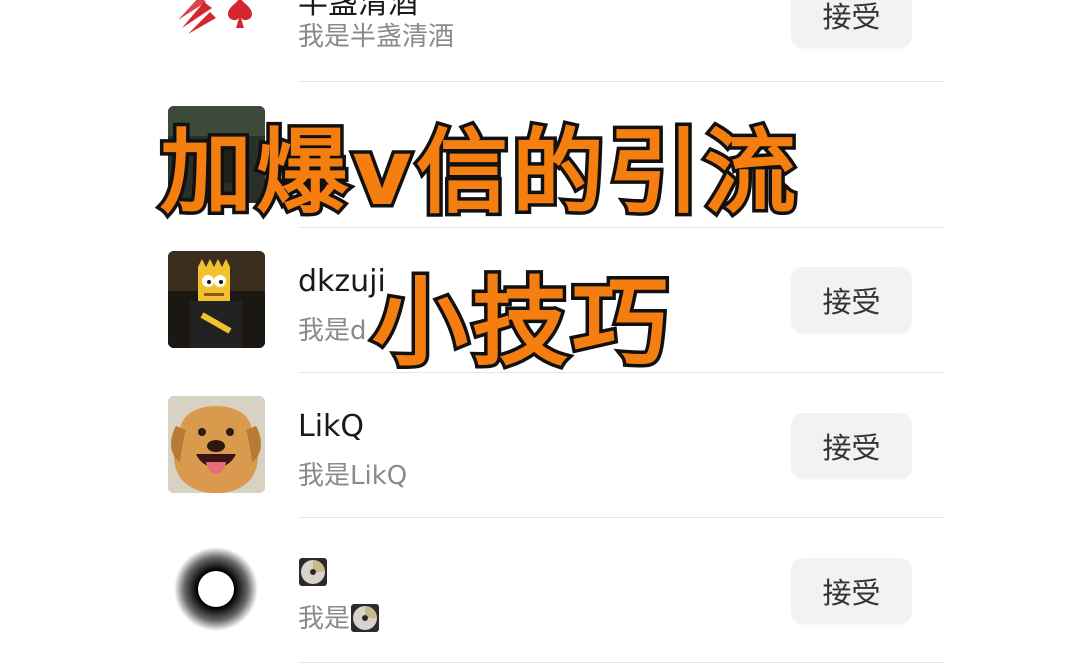 The width and height of the screenshot is (1080, 669). What do you see at coordinates (216, 29) in the screenshot?
I see `card-art-avatar` at bounding box center [216, 29].